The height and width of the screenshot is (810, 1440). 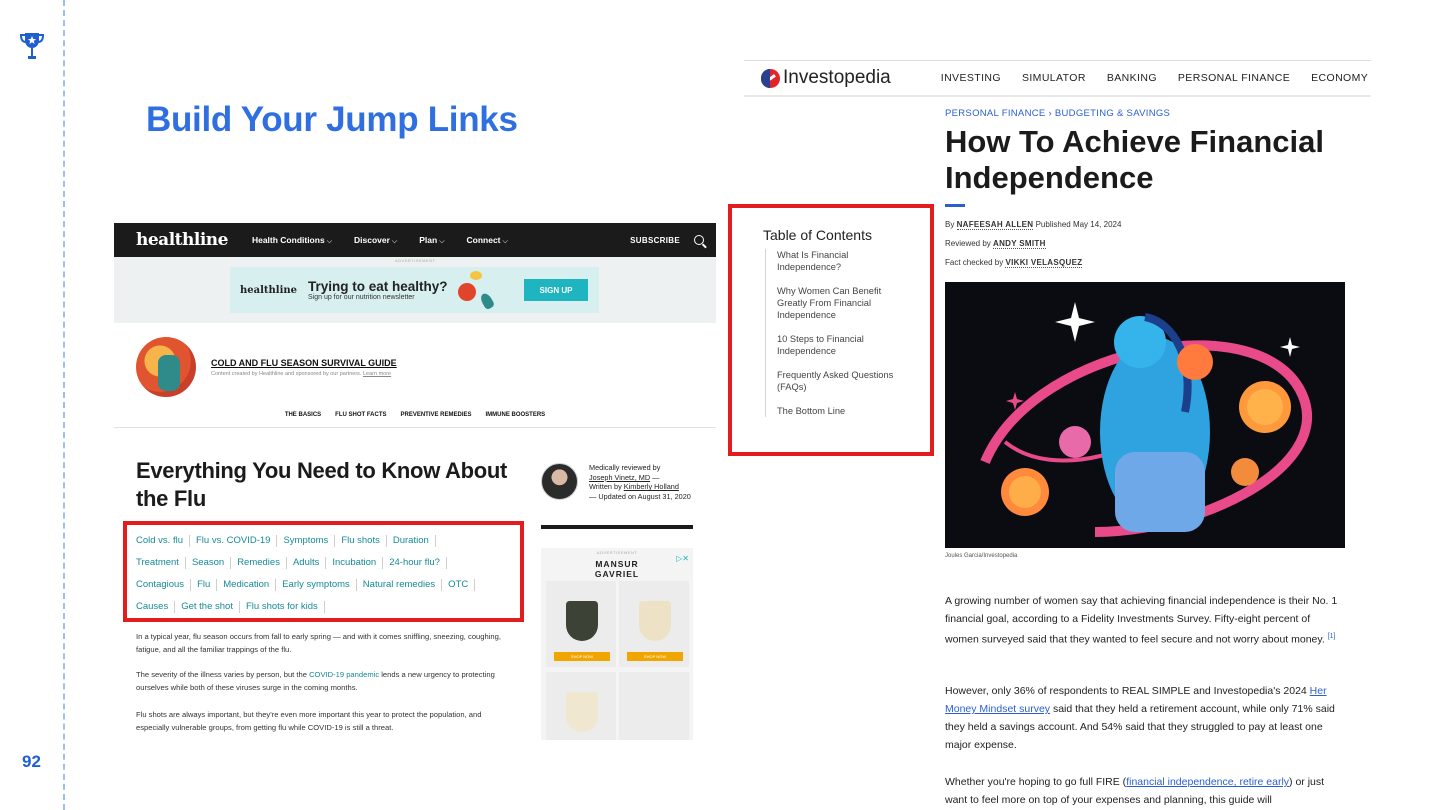 I want to click on nav-simulator: SIMULATOR, so click(x=1054, y=78).